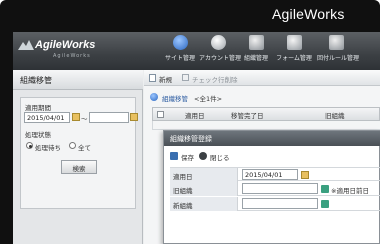 This screenshot has width=380, height=244. Describe the element at coordinates (220, 157) in the screenshot. I see `close-button: 閉じる` at that location.